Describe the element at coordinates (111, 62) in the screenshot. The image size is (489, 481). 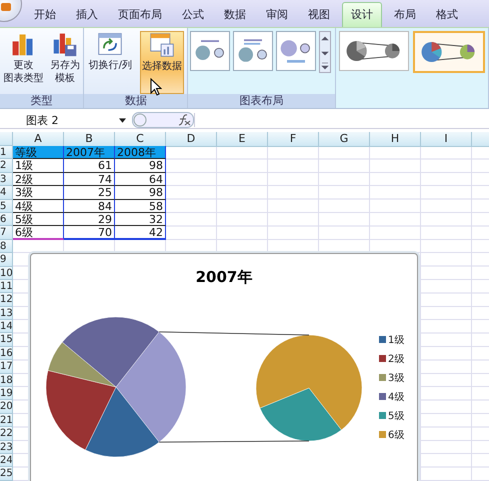
I see `ribbon-button: 切换行/列` at that location.